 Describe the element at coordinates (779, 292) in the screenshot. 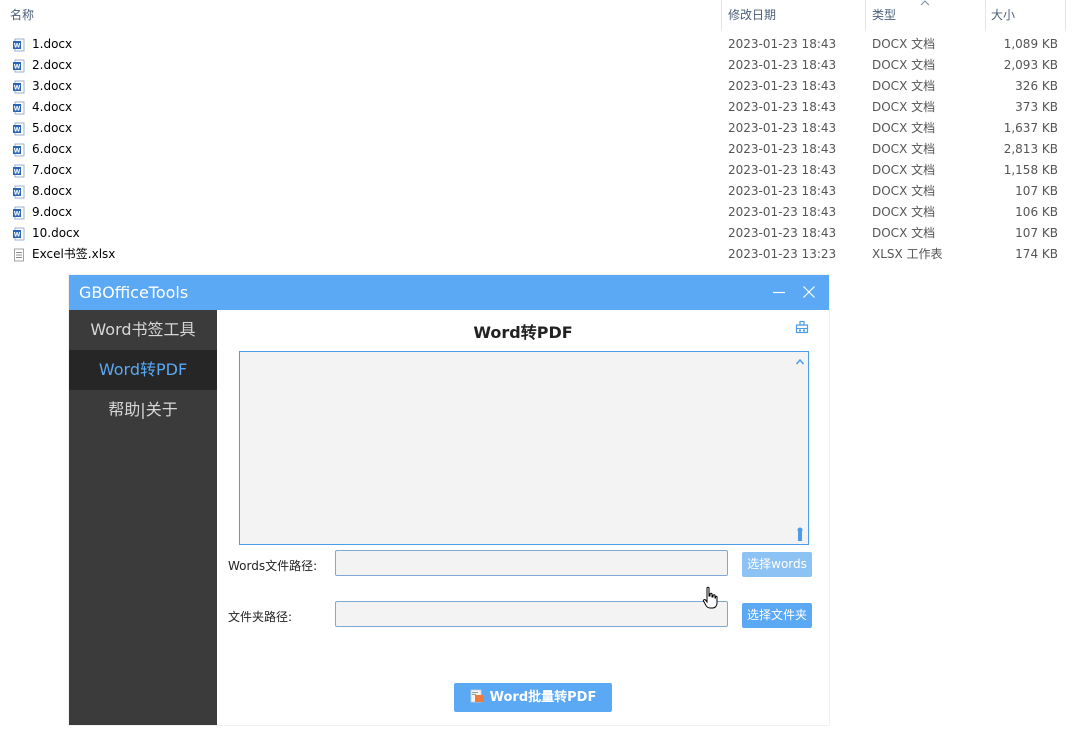

I see `minimize-icon` at that location.